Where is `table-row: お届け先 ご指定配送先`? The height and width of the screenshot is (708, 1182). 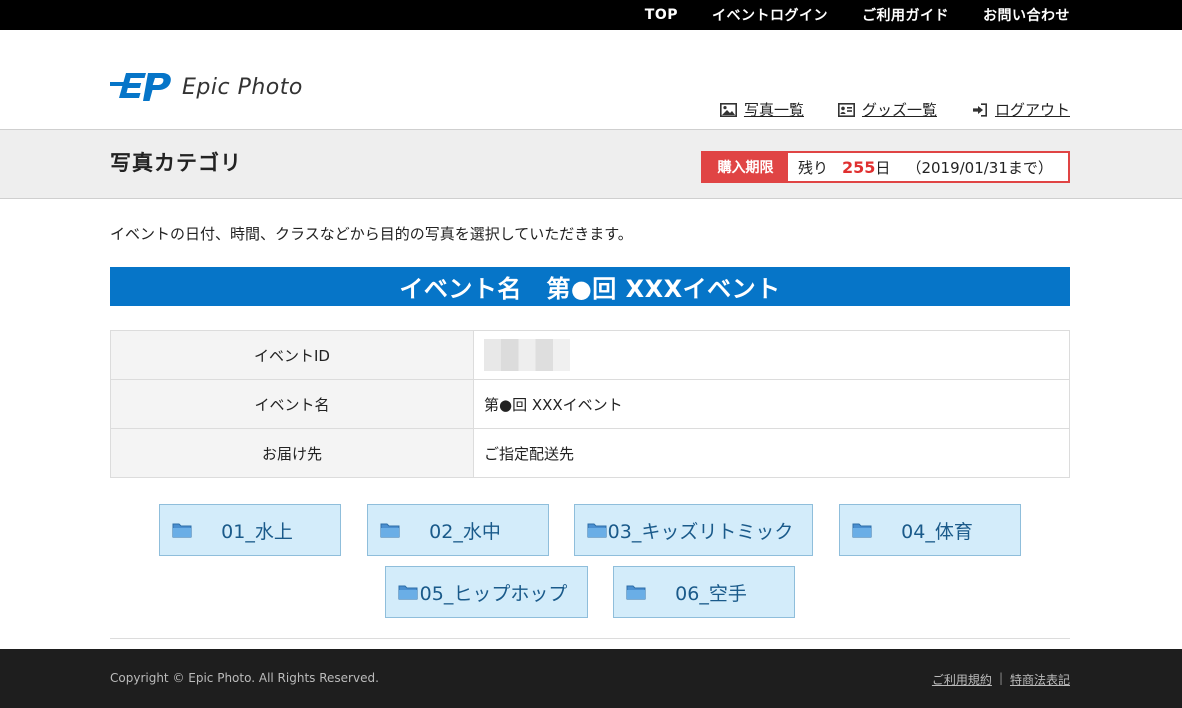 table-row: お届け先 ご指定配送先 is located at coordinates (590, 453).